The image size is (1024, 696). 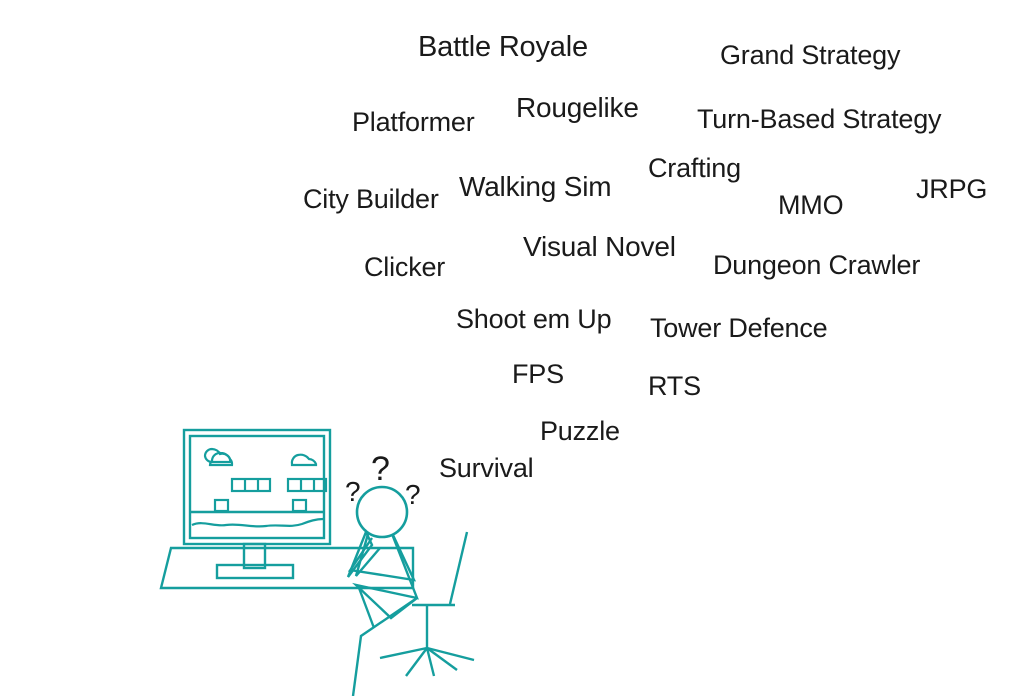 What do you see at coordinates (255, 571) in the screenshot?
I see `monitor-stand-base` at bounding box center [255, 571].